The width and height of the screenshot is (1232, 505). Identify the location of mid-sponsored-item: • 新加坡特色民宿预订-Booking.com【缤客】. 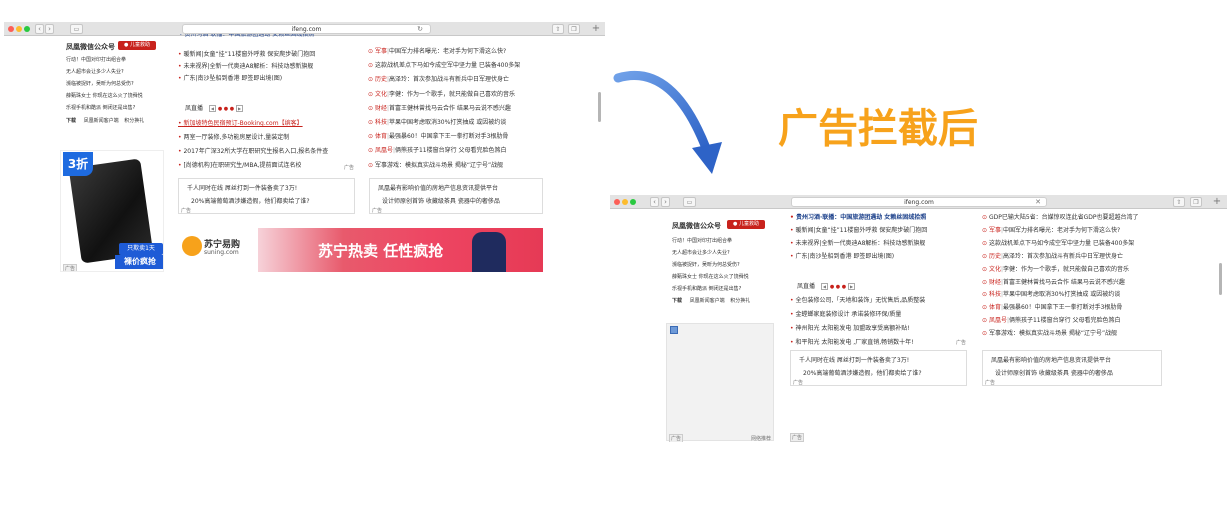
(240, 122).